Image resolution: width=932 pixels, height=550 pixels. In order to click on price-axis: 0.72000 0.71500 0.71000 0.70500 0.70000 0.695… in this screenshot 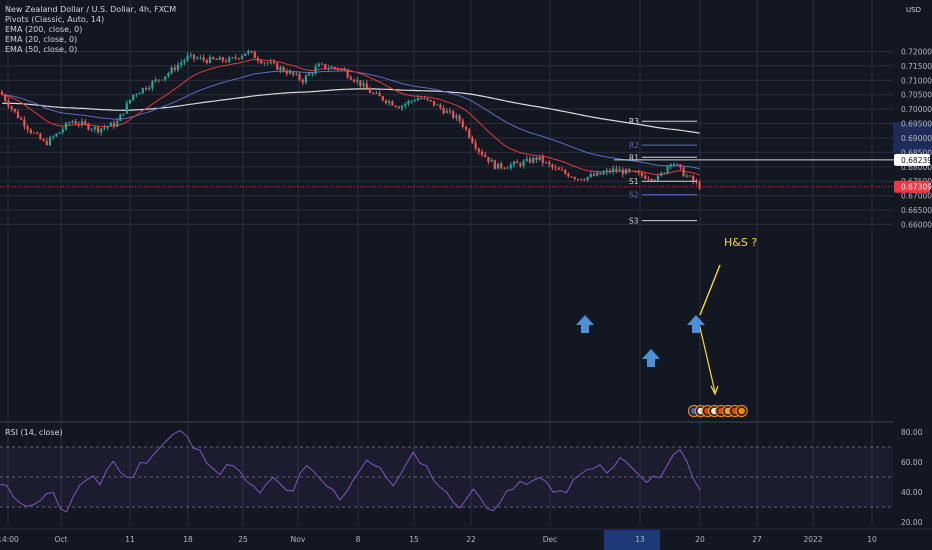, I will do `click(913, 263)`.